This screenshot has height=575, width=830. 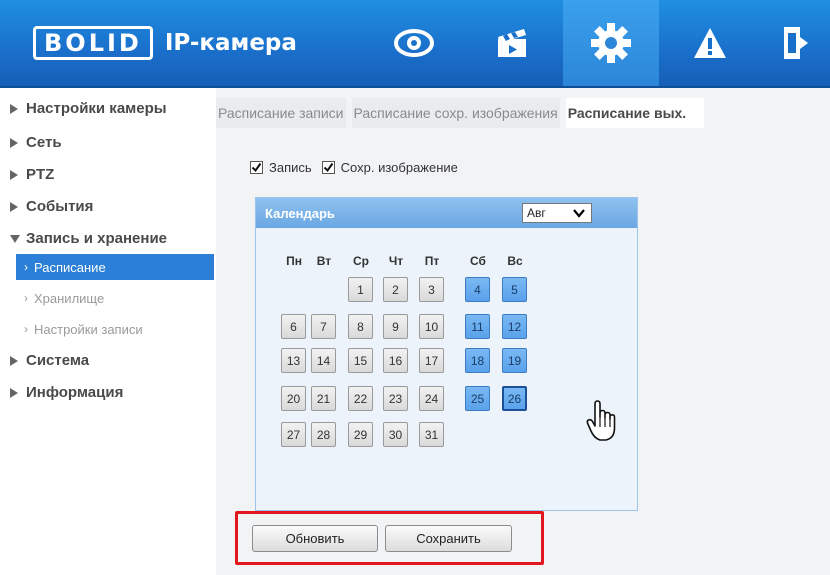 I want to click on calendar-day: 25, so click(x=477, y=398).